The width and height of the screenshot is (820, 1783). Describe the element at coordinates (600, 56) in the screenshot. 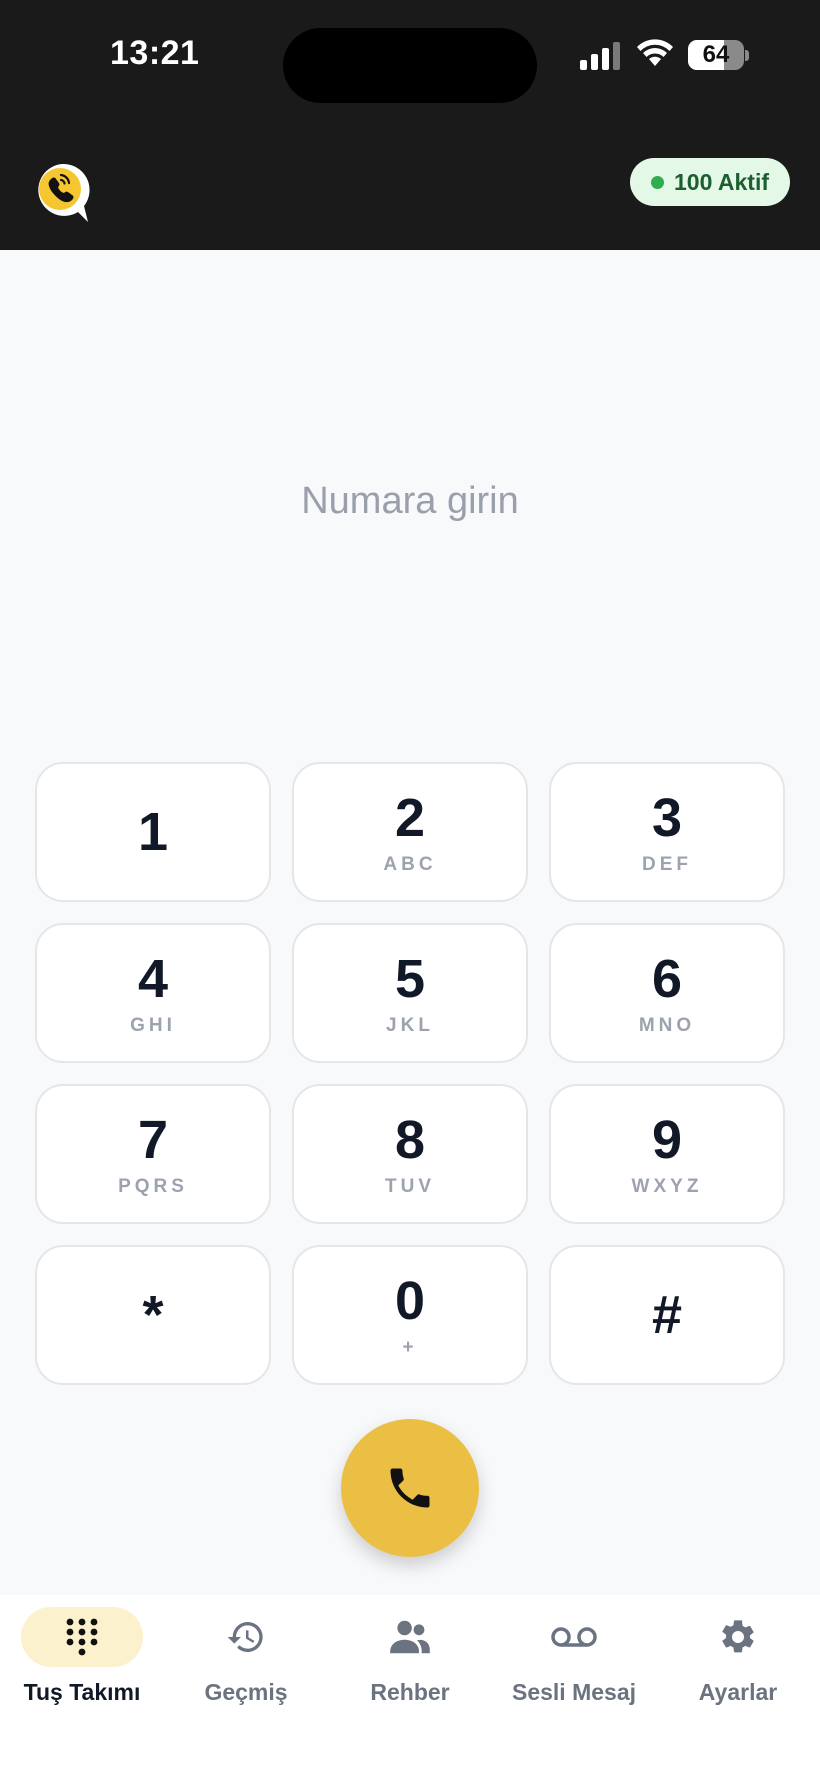

I see `cellular-signal-icon` at that location.